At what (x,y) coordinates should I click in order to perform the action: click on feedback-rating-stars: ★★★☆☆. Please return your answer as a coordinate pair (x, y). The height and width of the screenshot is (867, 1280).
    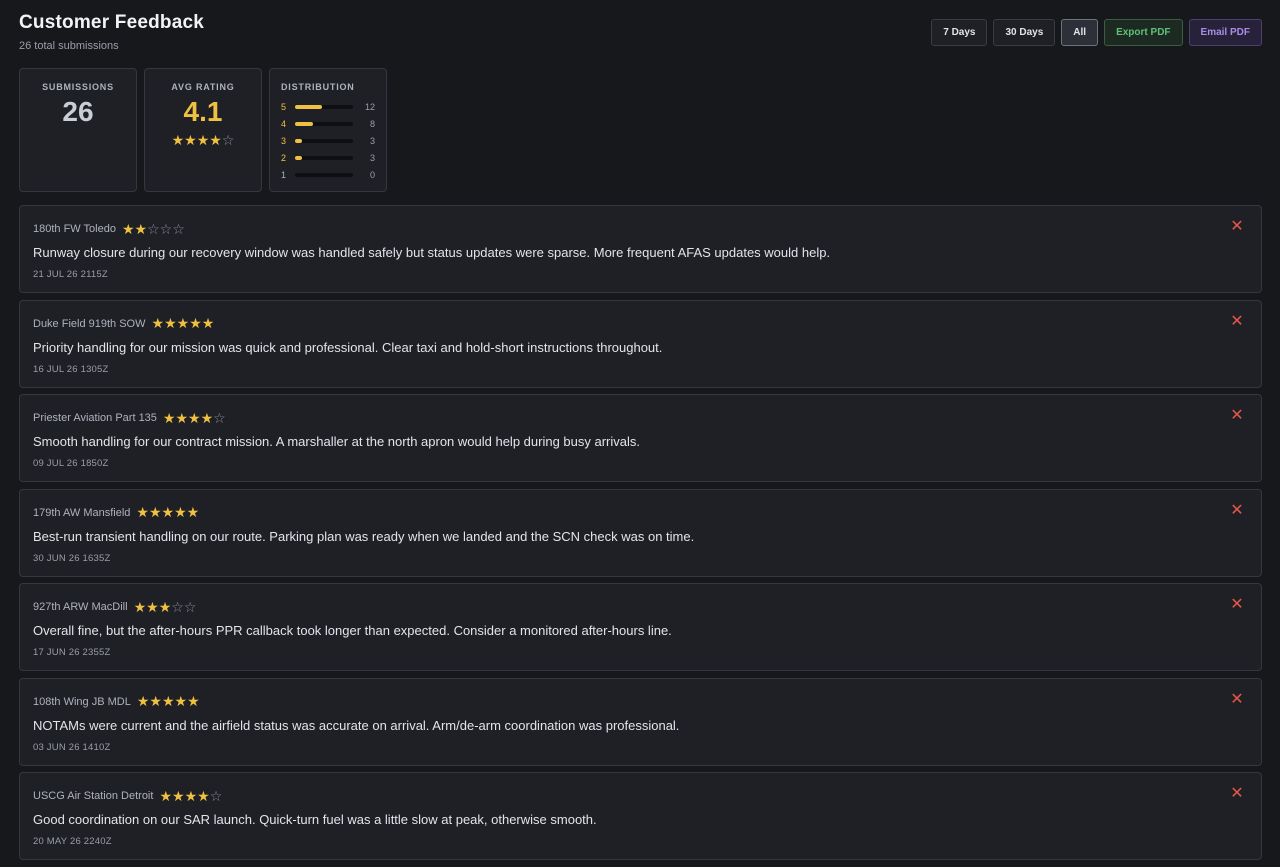
    Looking at the image, I should click on (165, 607).